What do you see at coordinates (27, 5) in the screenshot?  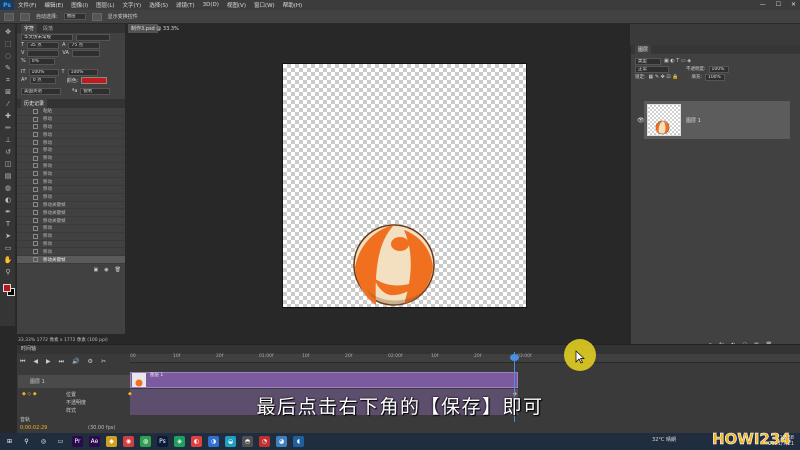 I see `menu-file: 文件(F)` at bounding box center [27, 5].